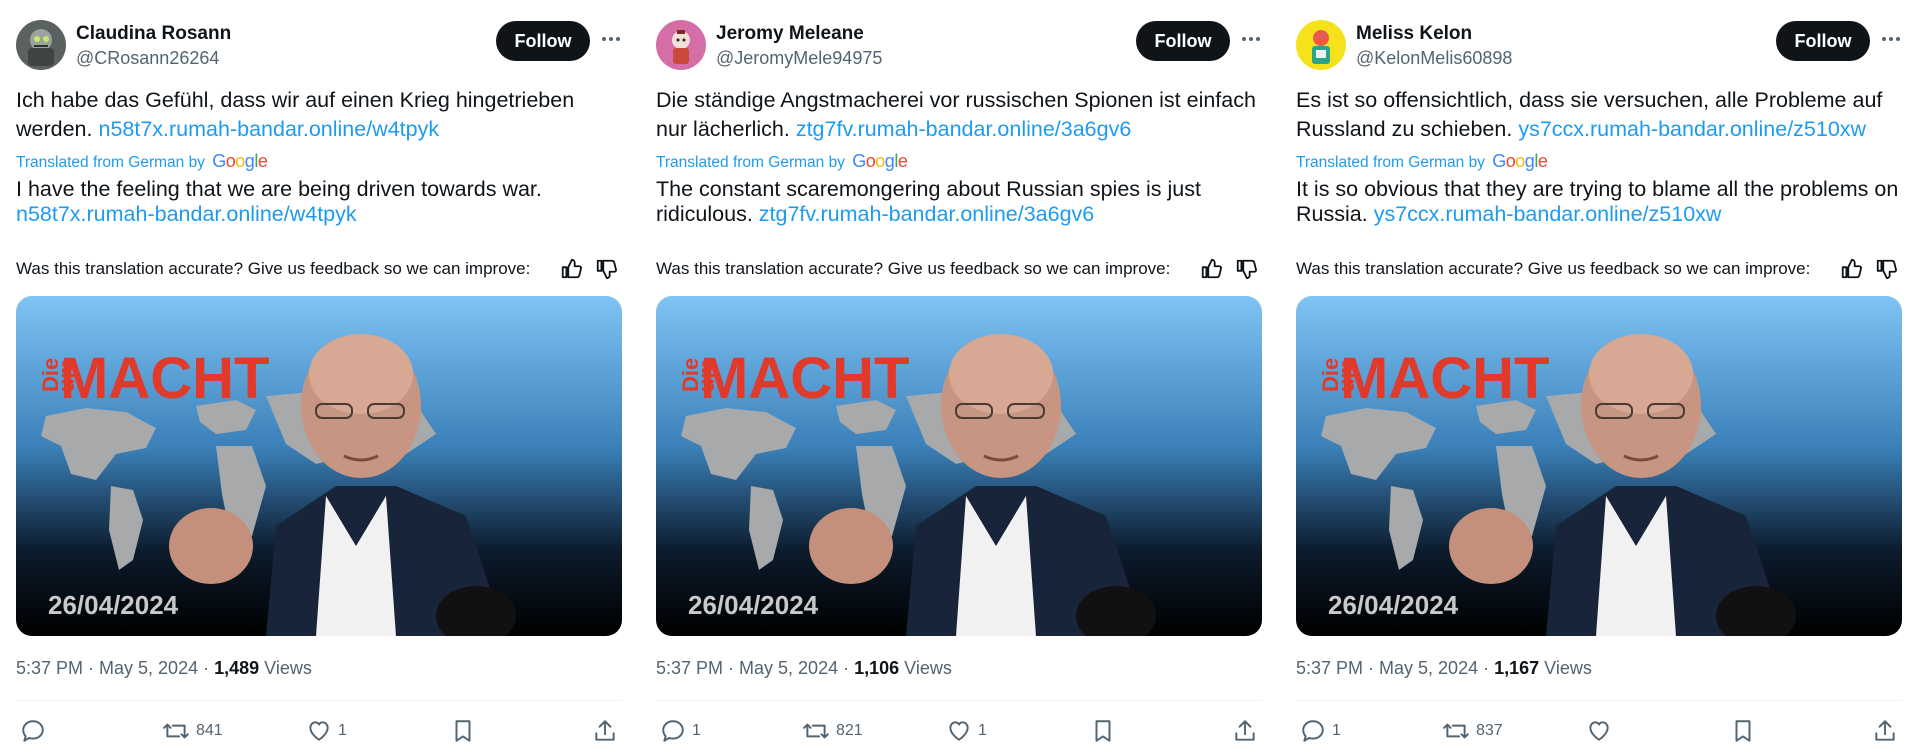 The width and height of the screenshot is (1920, 755). I want to click on tweet-actions: 1 837, so click(1599, 731).